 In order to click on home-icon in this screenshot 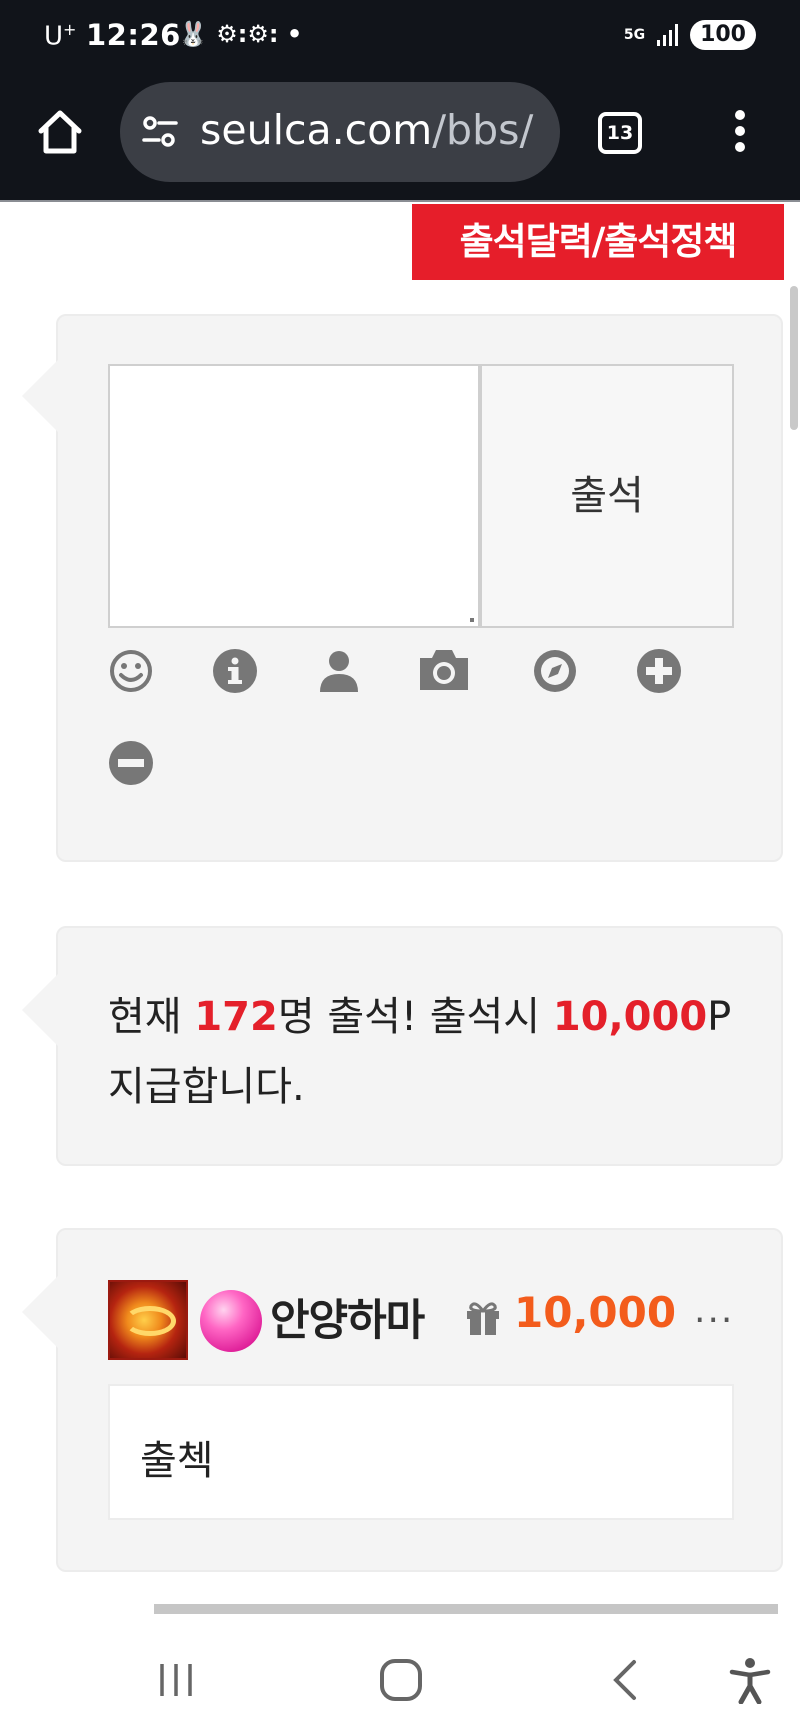, I will do `click(60, 132)`.